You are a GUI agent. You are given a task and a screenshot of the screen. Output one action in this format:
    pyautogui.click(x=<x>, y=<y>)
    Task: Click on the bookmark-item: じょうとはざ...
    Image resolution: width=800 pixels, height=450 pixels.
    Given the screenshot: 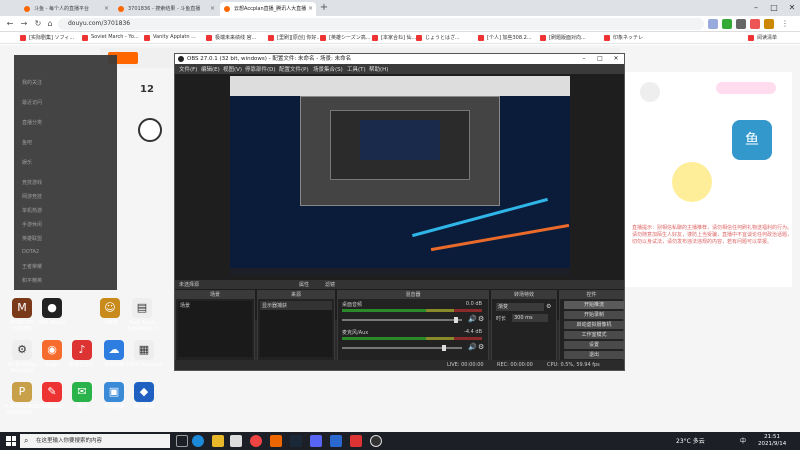 What is the action you would take?
    pyautogui.click(x=445, y=38)
    